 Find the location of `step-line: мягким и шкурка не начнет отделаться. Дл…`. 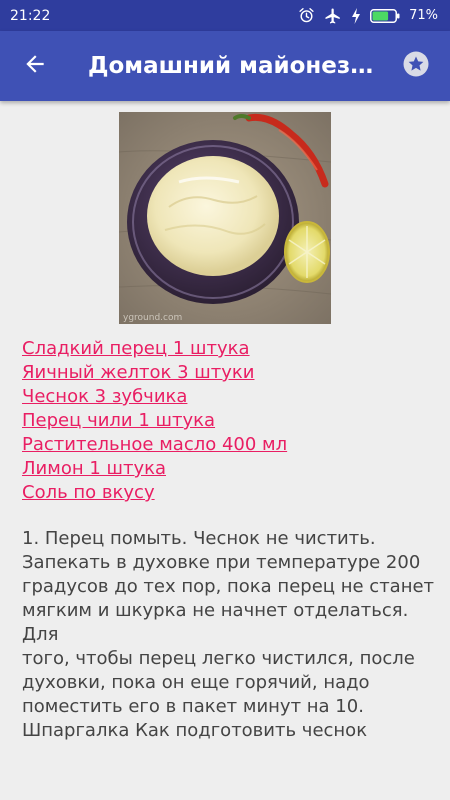

step-line: мягким и шкурка не начнет отделаться. Дл… is located at coordinates (215, 622).